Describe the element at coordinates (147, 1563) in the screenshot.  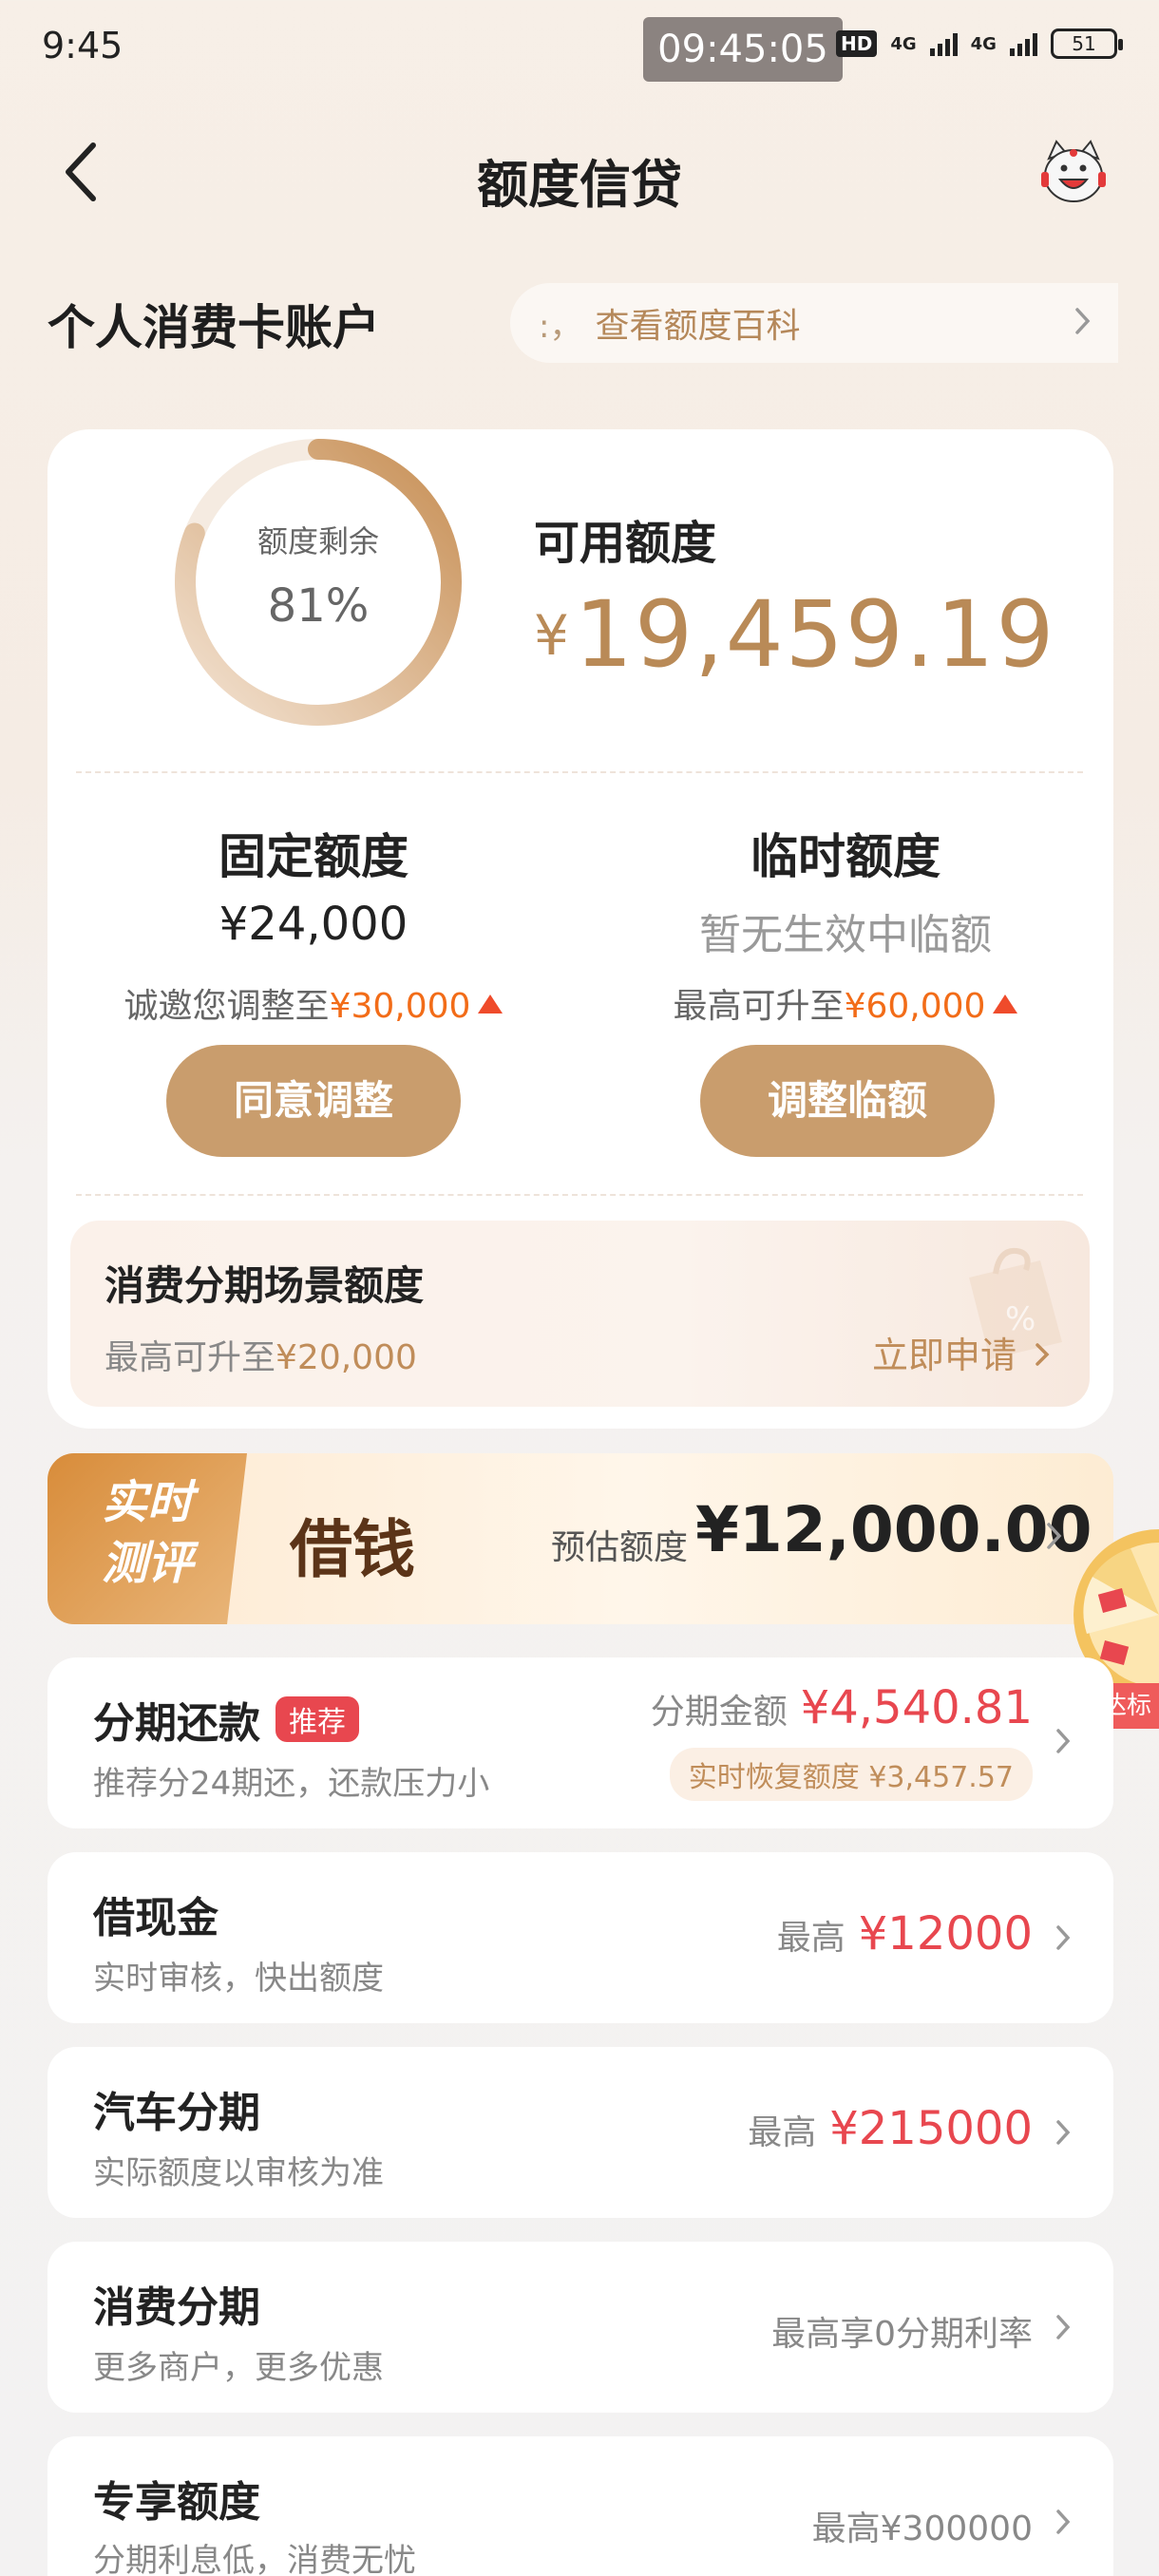
I see `badge-line-2: 测评` at that location.